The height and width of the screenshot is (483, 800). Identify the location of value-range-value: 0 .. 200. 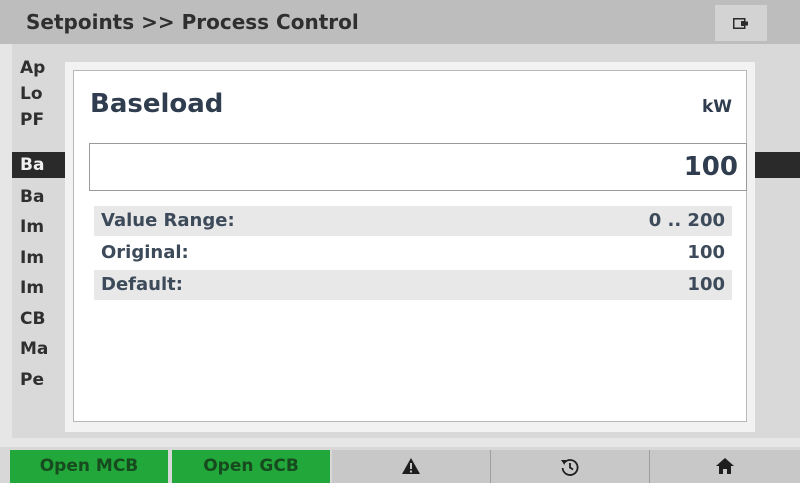
(686, 220).